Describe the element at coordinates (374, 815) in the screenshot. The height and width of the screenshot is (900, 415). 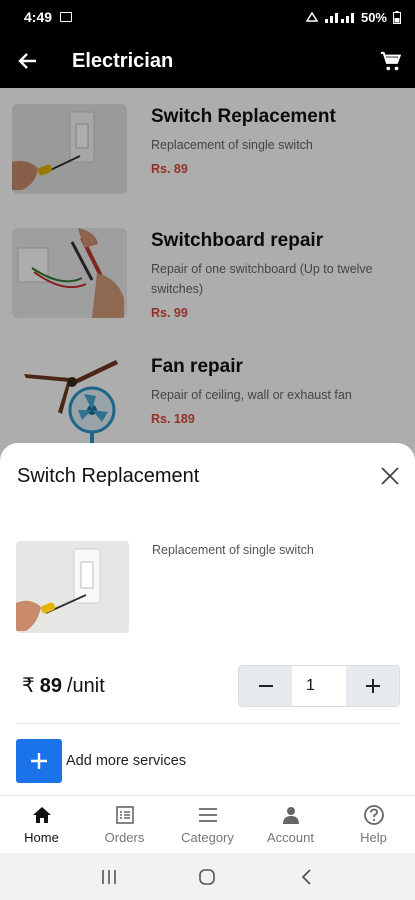
I see `help-icon` at that location.